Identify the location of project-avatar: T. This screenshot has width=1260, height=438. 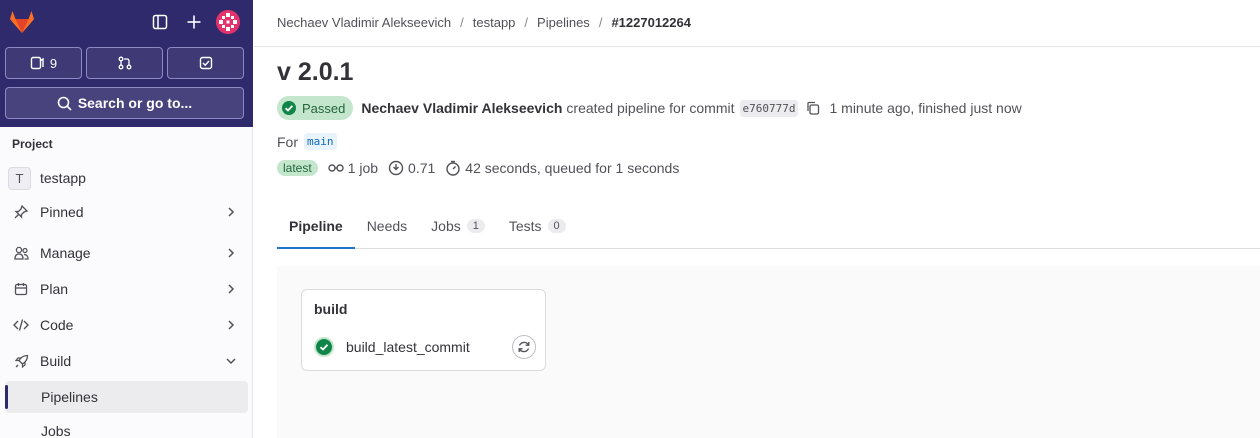
(19, 178).